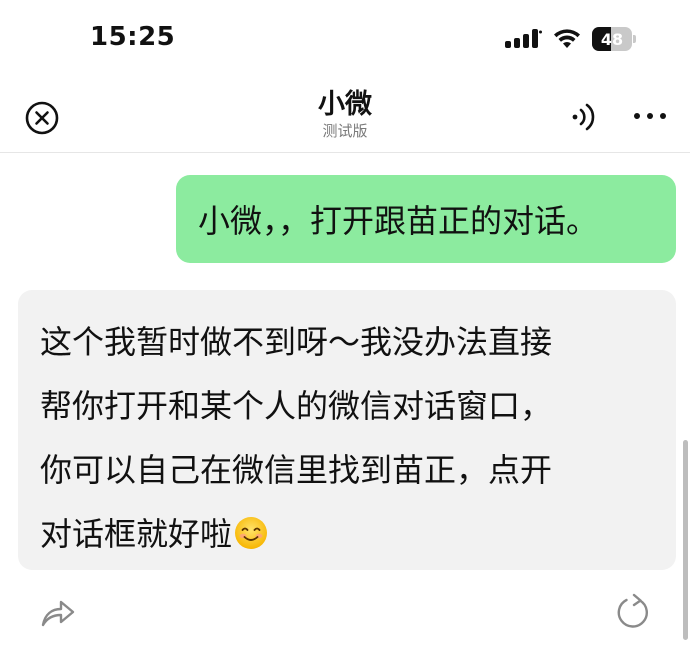 This screenshot has width=690, height=645. I want to click on voice-button, so click(584, 117).